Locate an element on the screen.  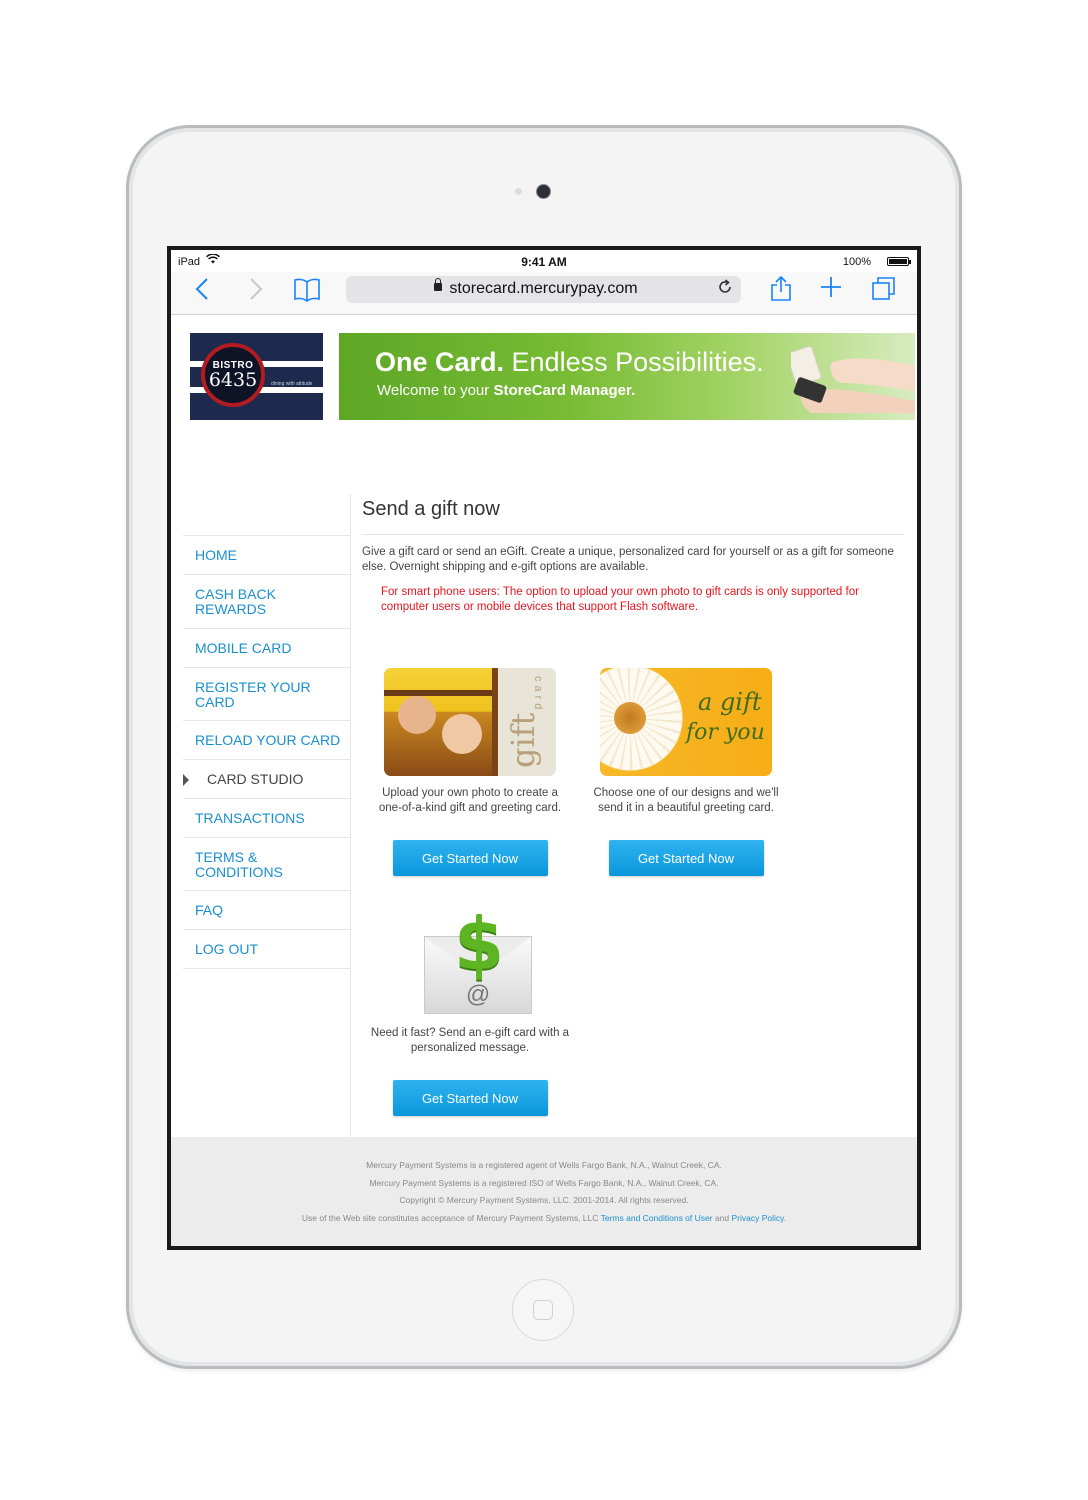
home-button-square-icon is located at coordinates (543, 1310).